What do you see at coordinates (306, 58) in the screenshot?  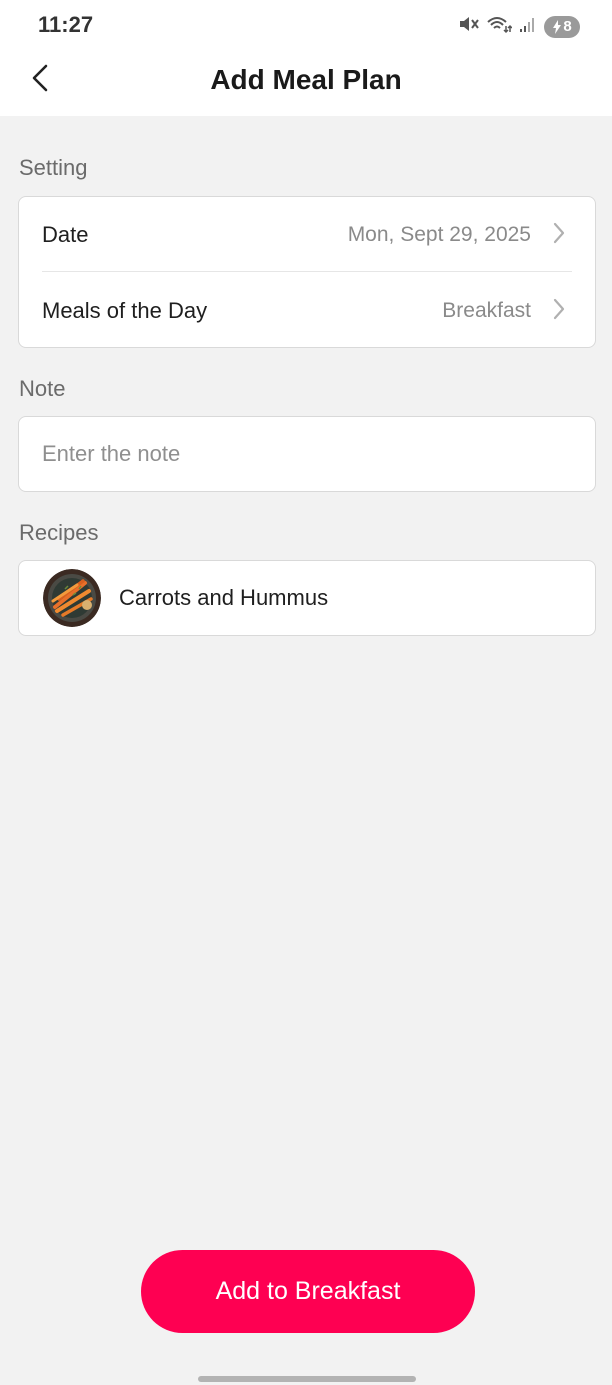 I see `top-bar: 11:27 8 Add Meal Plan` at bounding box center [306, 58].